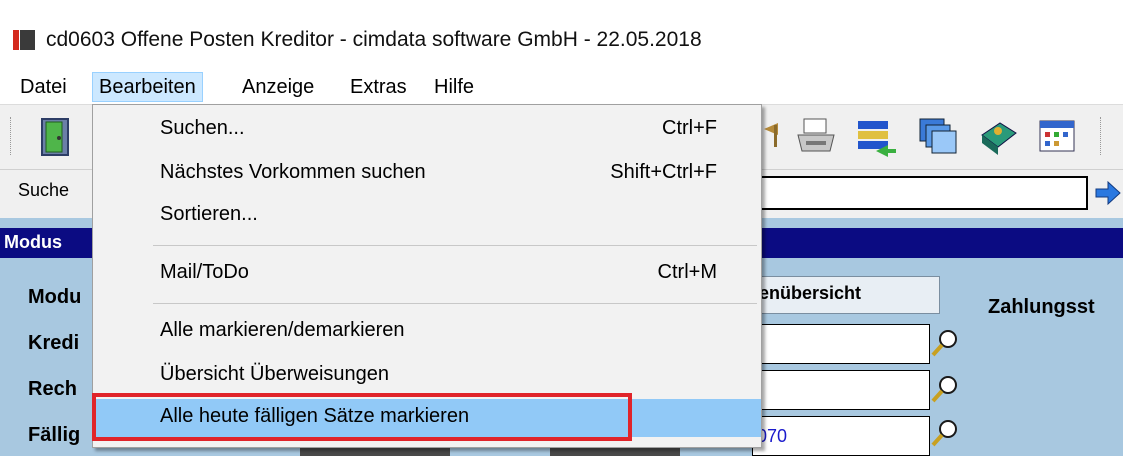 The image size is (1123, 456). I want to click on dd-label: Mail/ToDo, so click(204, 272).